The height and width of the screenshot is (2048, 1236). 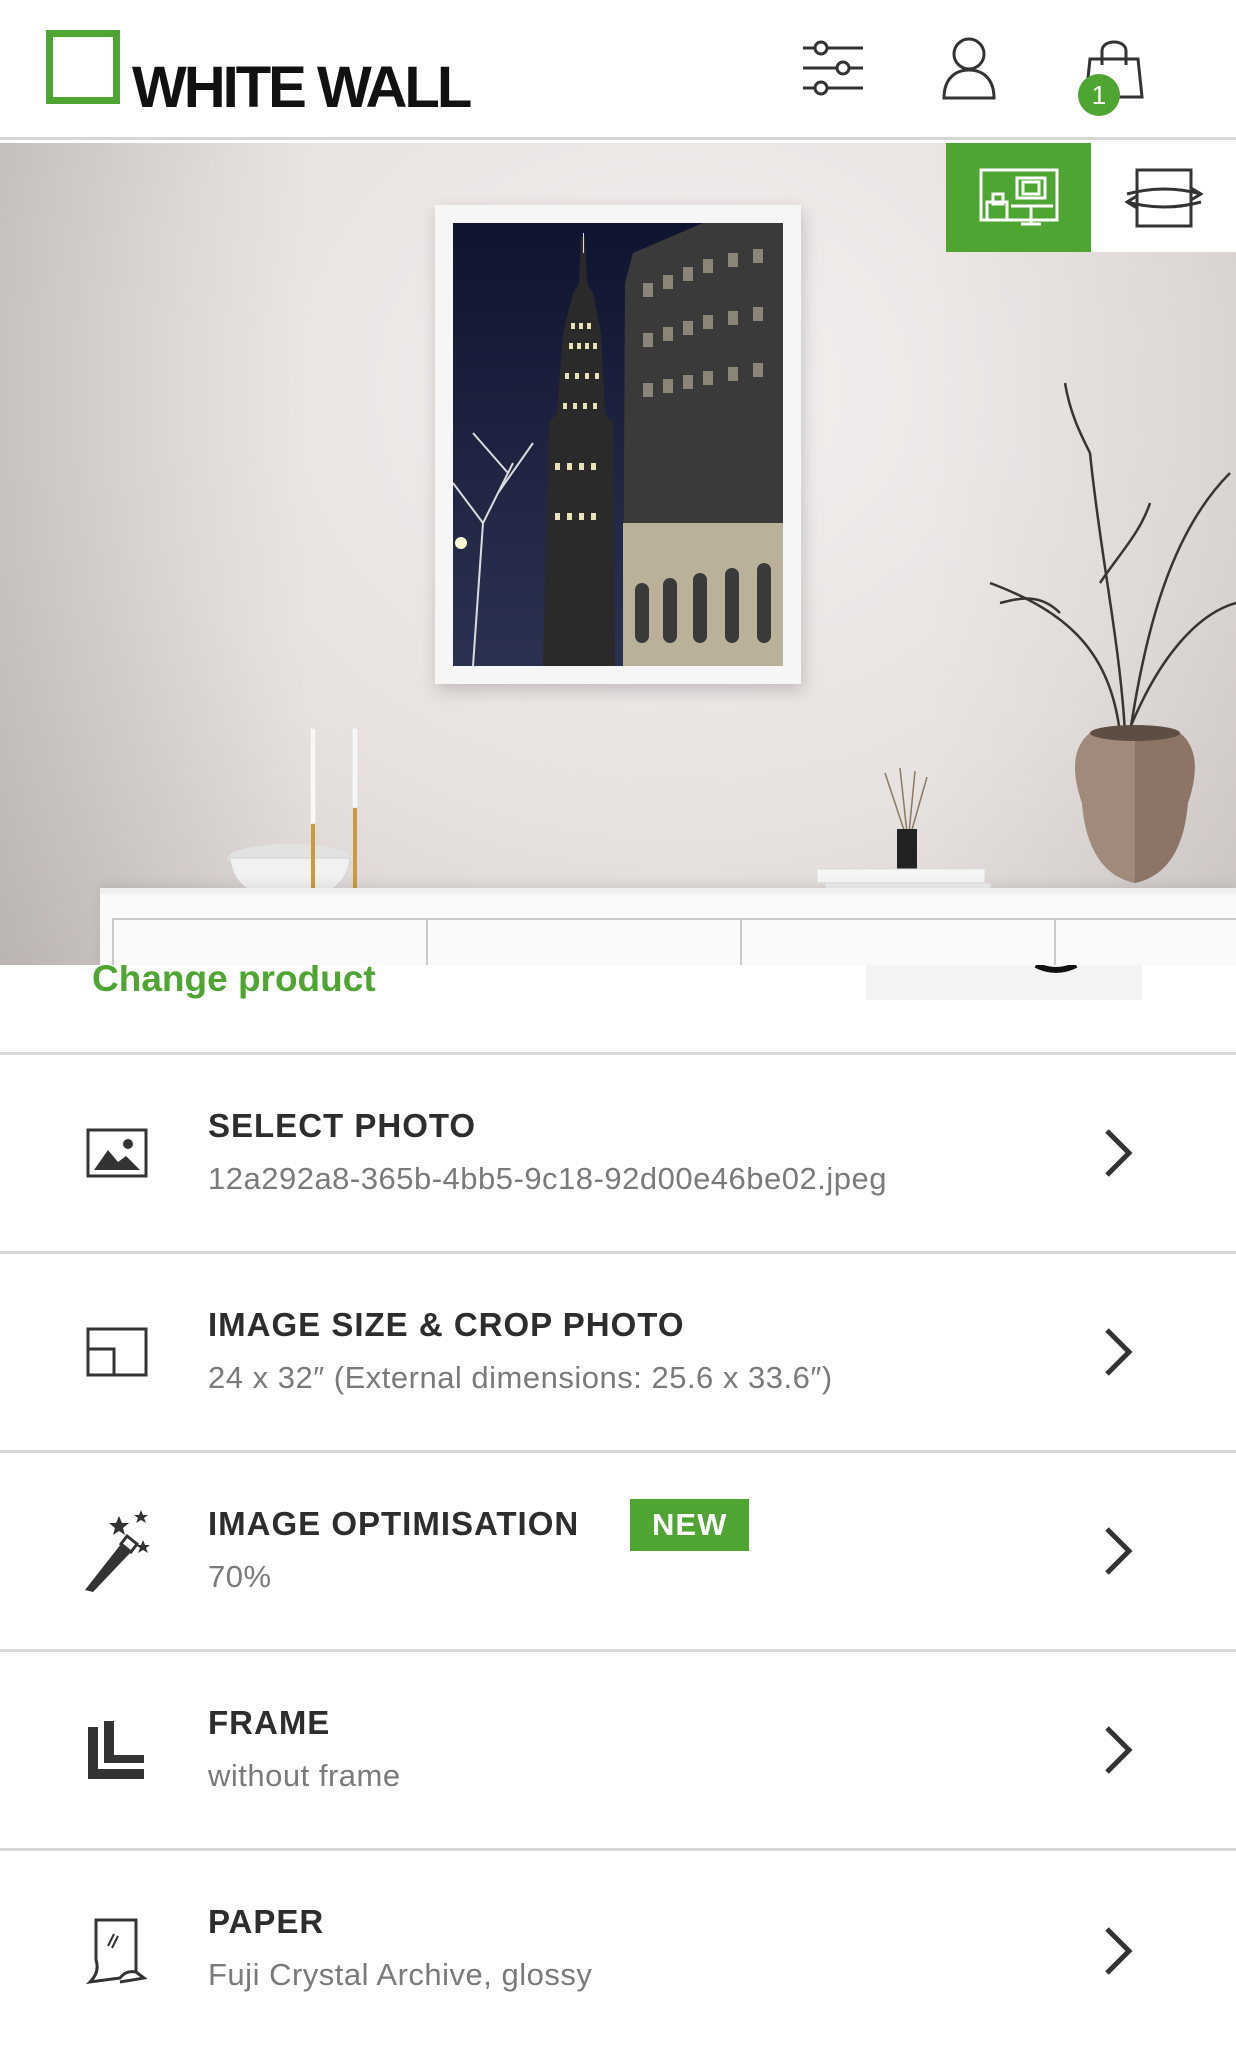 I want to click on option-title: IMAGE SIZE & CROP PHOTO, so click(x=446, y=1324).